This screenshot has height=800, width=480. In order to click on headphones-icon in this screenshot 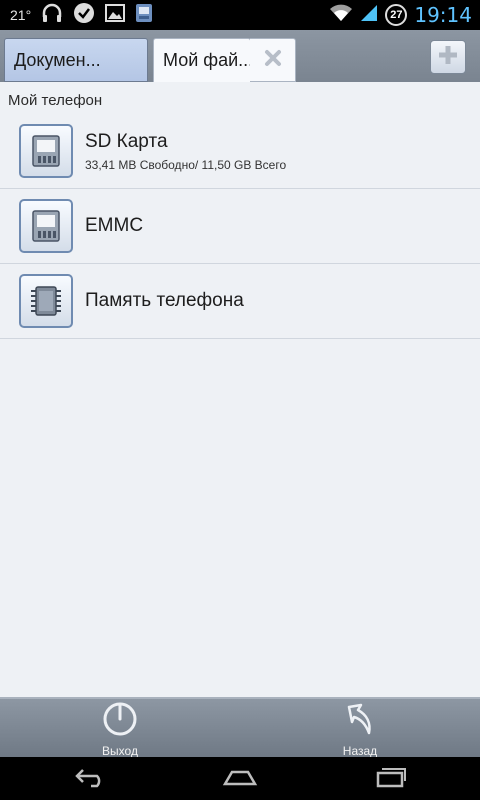, I will do `click(52, 15)`.